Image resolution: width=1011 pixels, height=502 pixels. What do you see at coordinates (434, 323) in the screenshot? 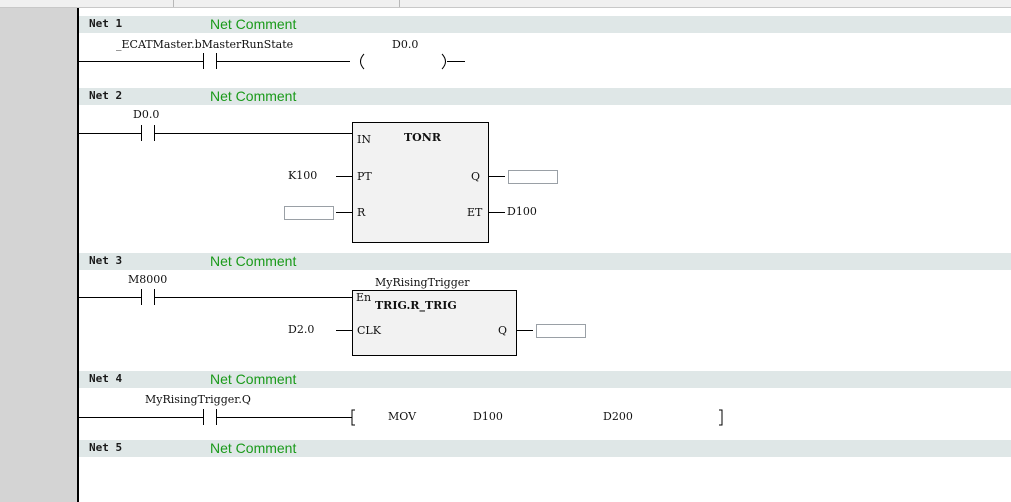
I see `rtrig-function-block: En TRIG.R_TRIG CLK Q` at bounding box center [434, 323].